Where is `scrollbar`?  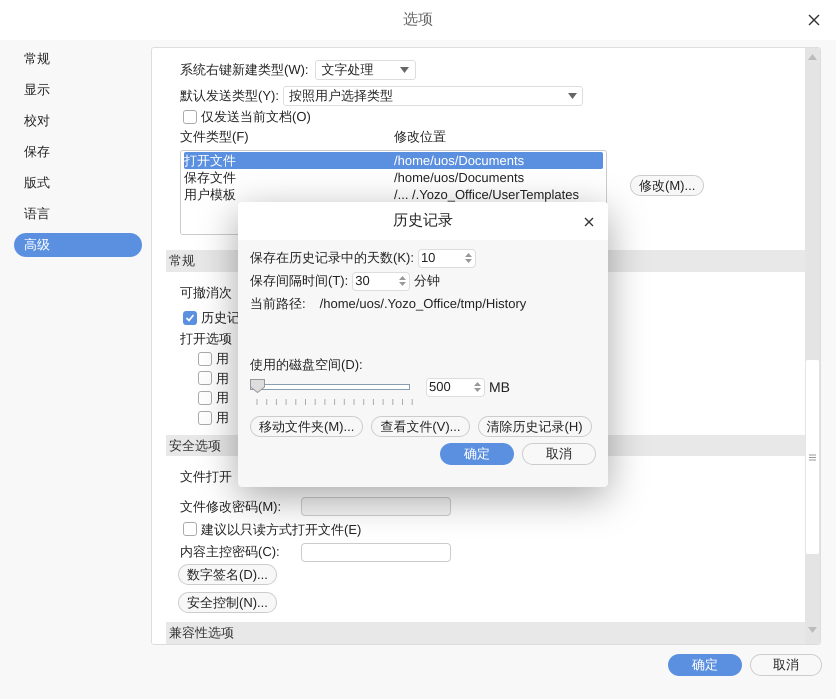
scrollbar is located at coordinates (812, 346).